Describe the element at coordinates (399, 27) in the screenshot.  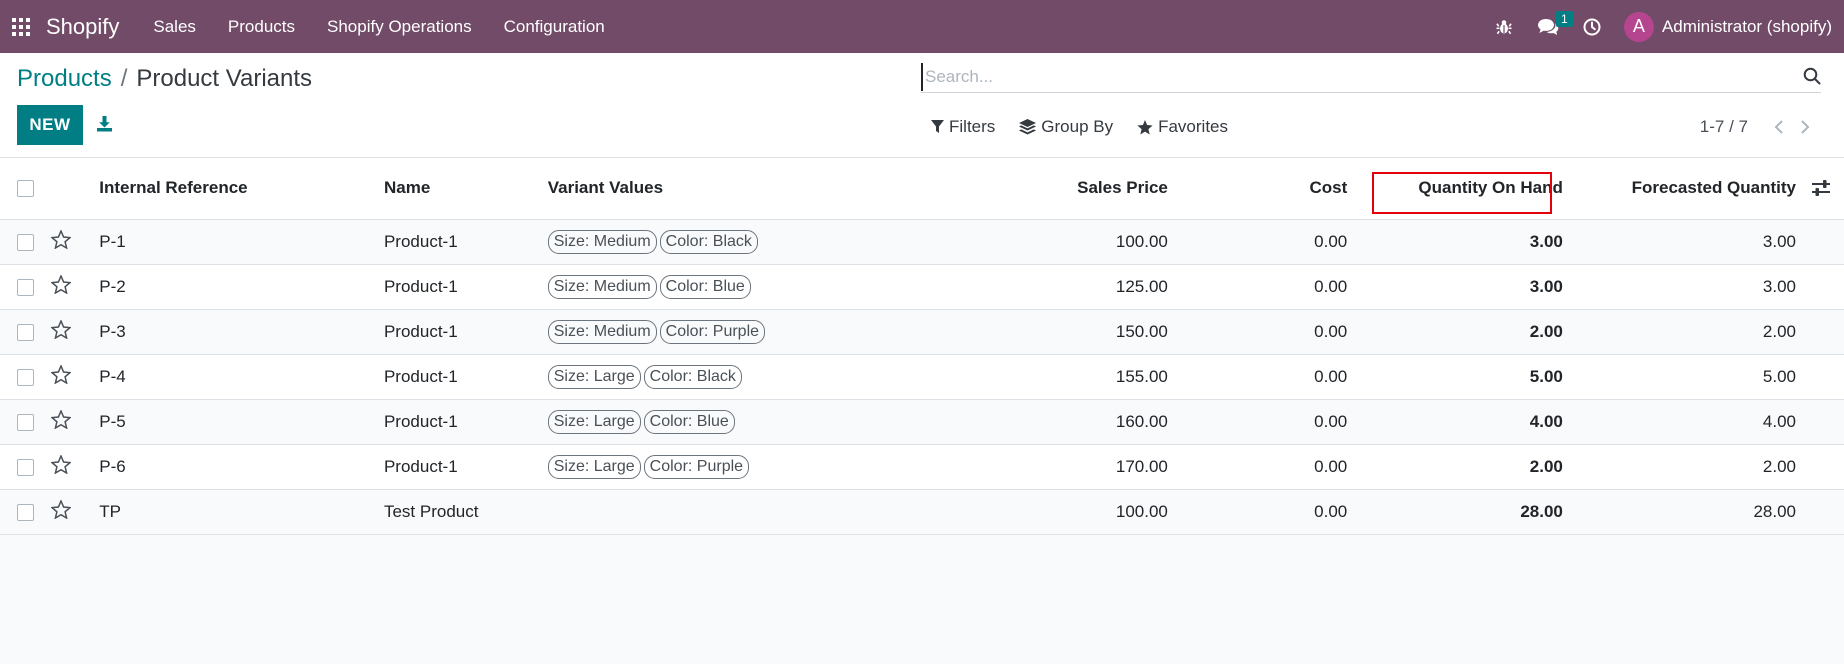
I see `menu-shopify-operations: Shopify Operations` at that location.